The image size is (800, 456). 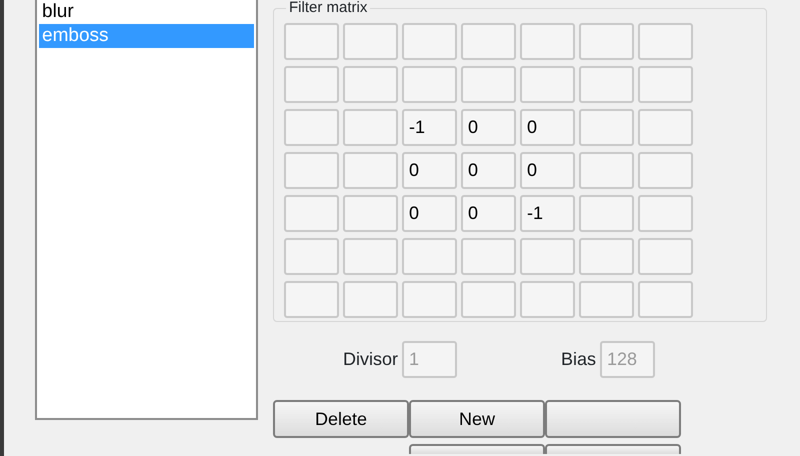 What do you see at coordinates (146, 12) in the screenshot?
I see `list-item: blur` at bounding box center [146, 12].